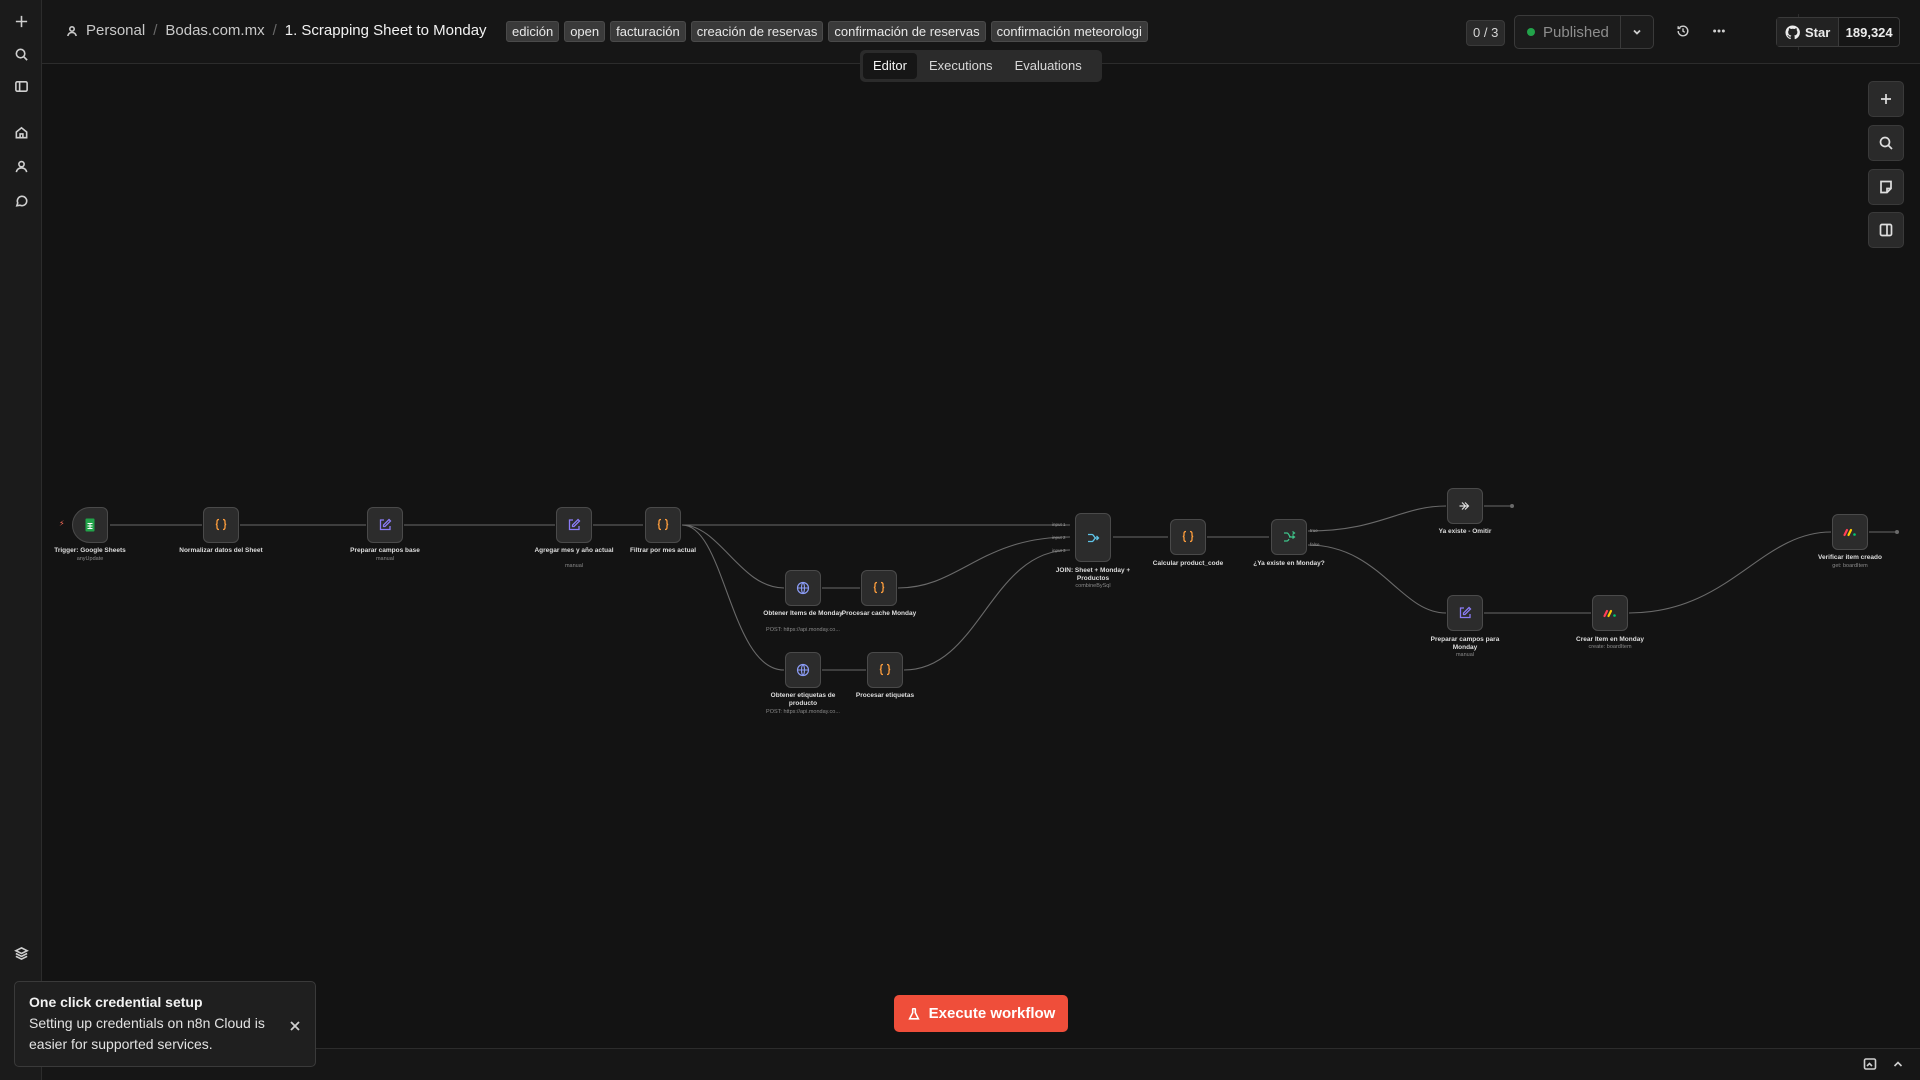 This screenshot has width=1920, height=1080. I want to click on tab-editor: Editor, so click(890, 66).